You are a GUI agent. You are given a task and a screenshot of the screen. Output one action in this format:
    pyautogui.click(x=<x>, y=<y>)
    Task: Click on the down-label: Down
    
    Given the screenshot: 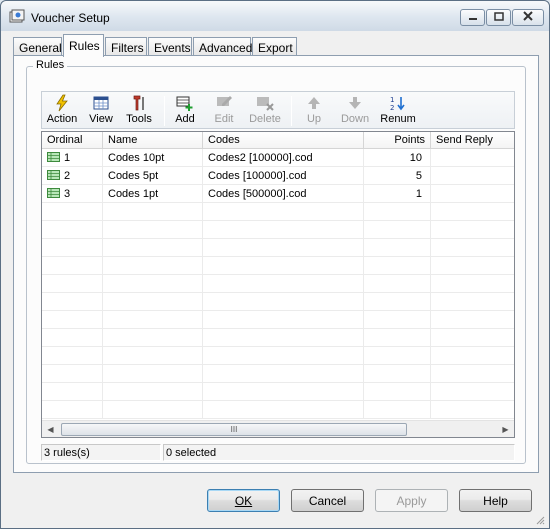 What is the action you would take?
    pyautogui.click(x=355, y=119)
    